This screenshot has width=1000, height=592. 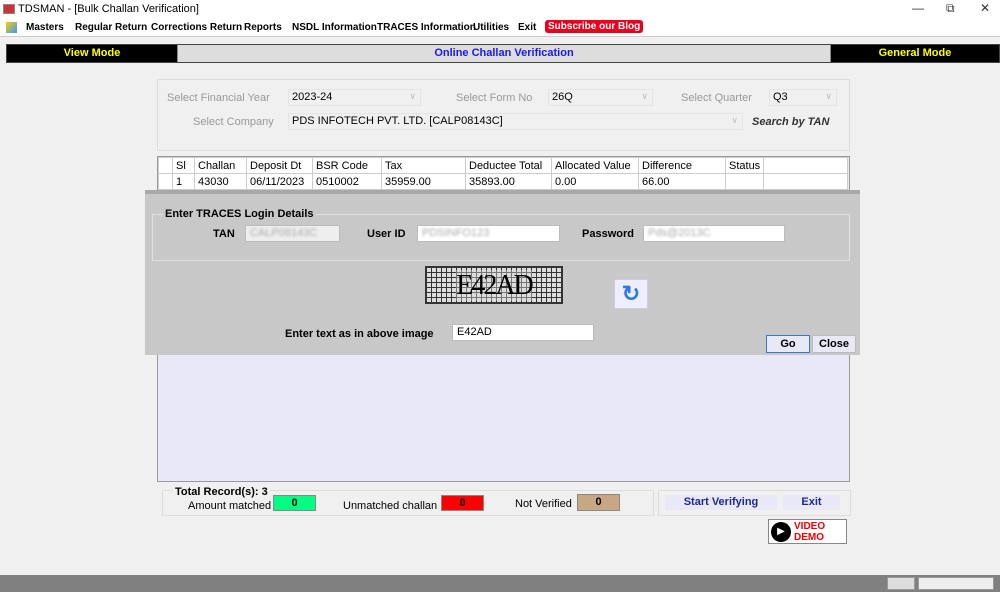 I want to click on captcha-image: E42AD, so click(x=494, y=285).